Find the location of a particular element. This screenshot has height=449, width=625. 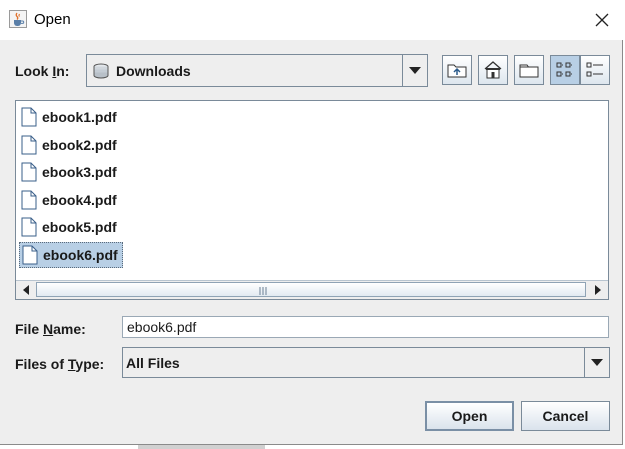

files-of-type-value: All Files is located at coordinates (153, 362).